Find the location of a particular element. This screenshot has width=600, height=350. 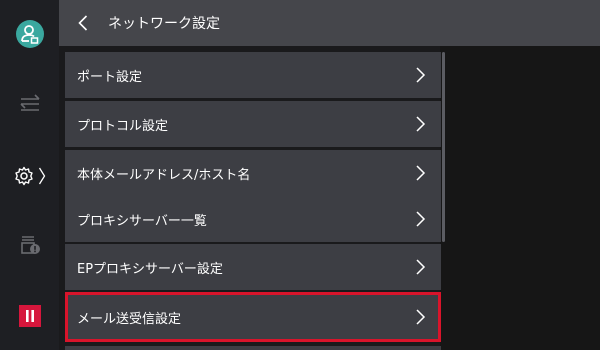

menu-item-label: 本体メールアドレス/ホスト名 is located at coordinates (164, 175).